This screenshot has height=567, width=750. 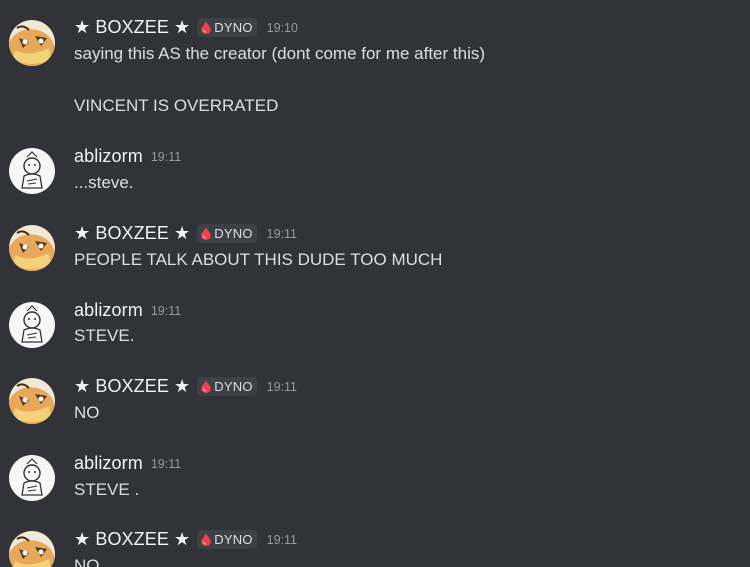 I want to click on message-header: ★ BOXZEE ★ DYNO 19:10, so click(x=186, y=27).